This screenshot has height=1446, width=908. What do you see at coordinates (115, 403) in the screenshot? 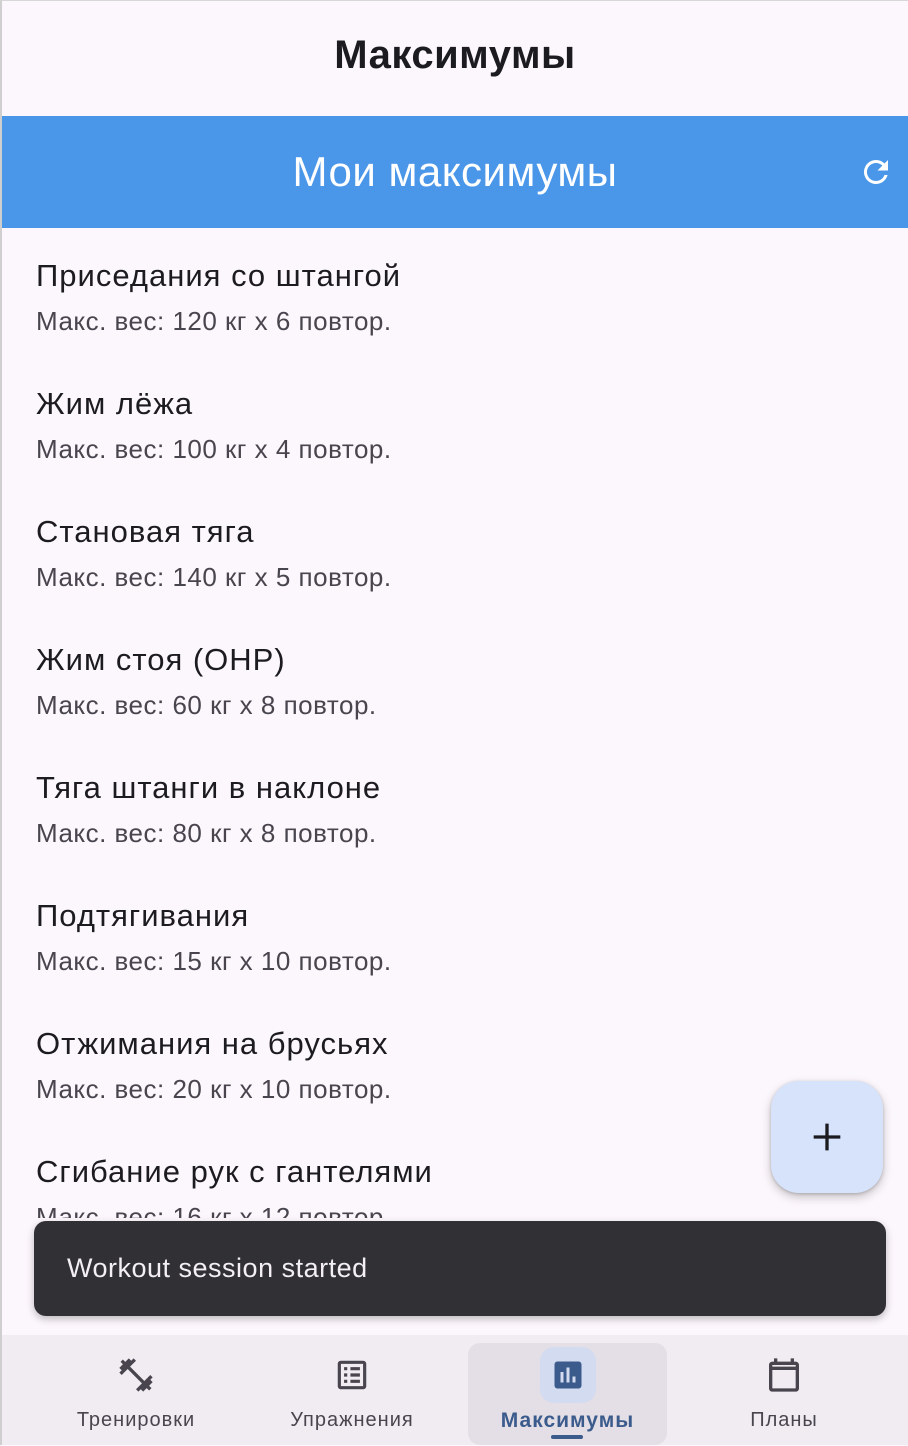
I see `record-name: Жим лёжа` at bounding box center [115, 403].